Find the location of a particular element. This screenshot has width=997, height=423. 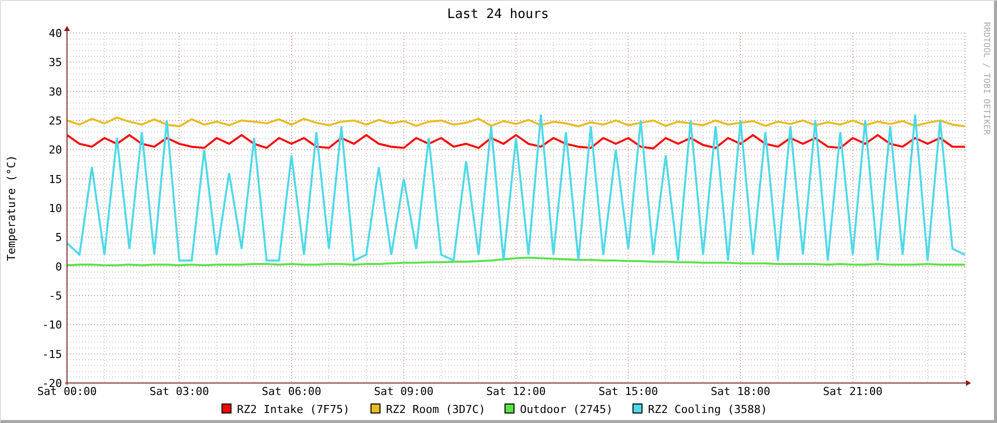

y-tick-label: 35 is located at coordinates (55, 63).